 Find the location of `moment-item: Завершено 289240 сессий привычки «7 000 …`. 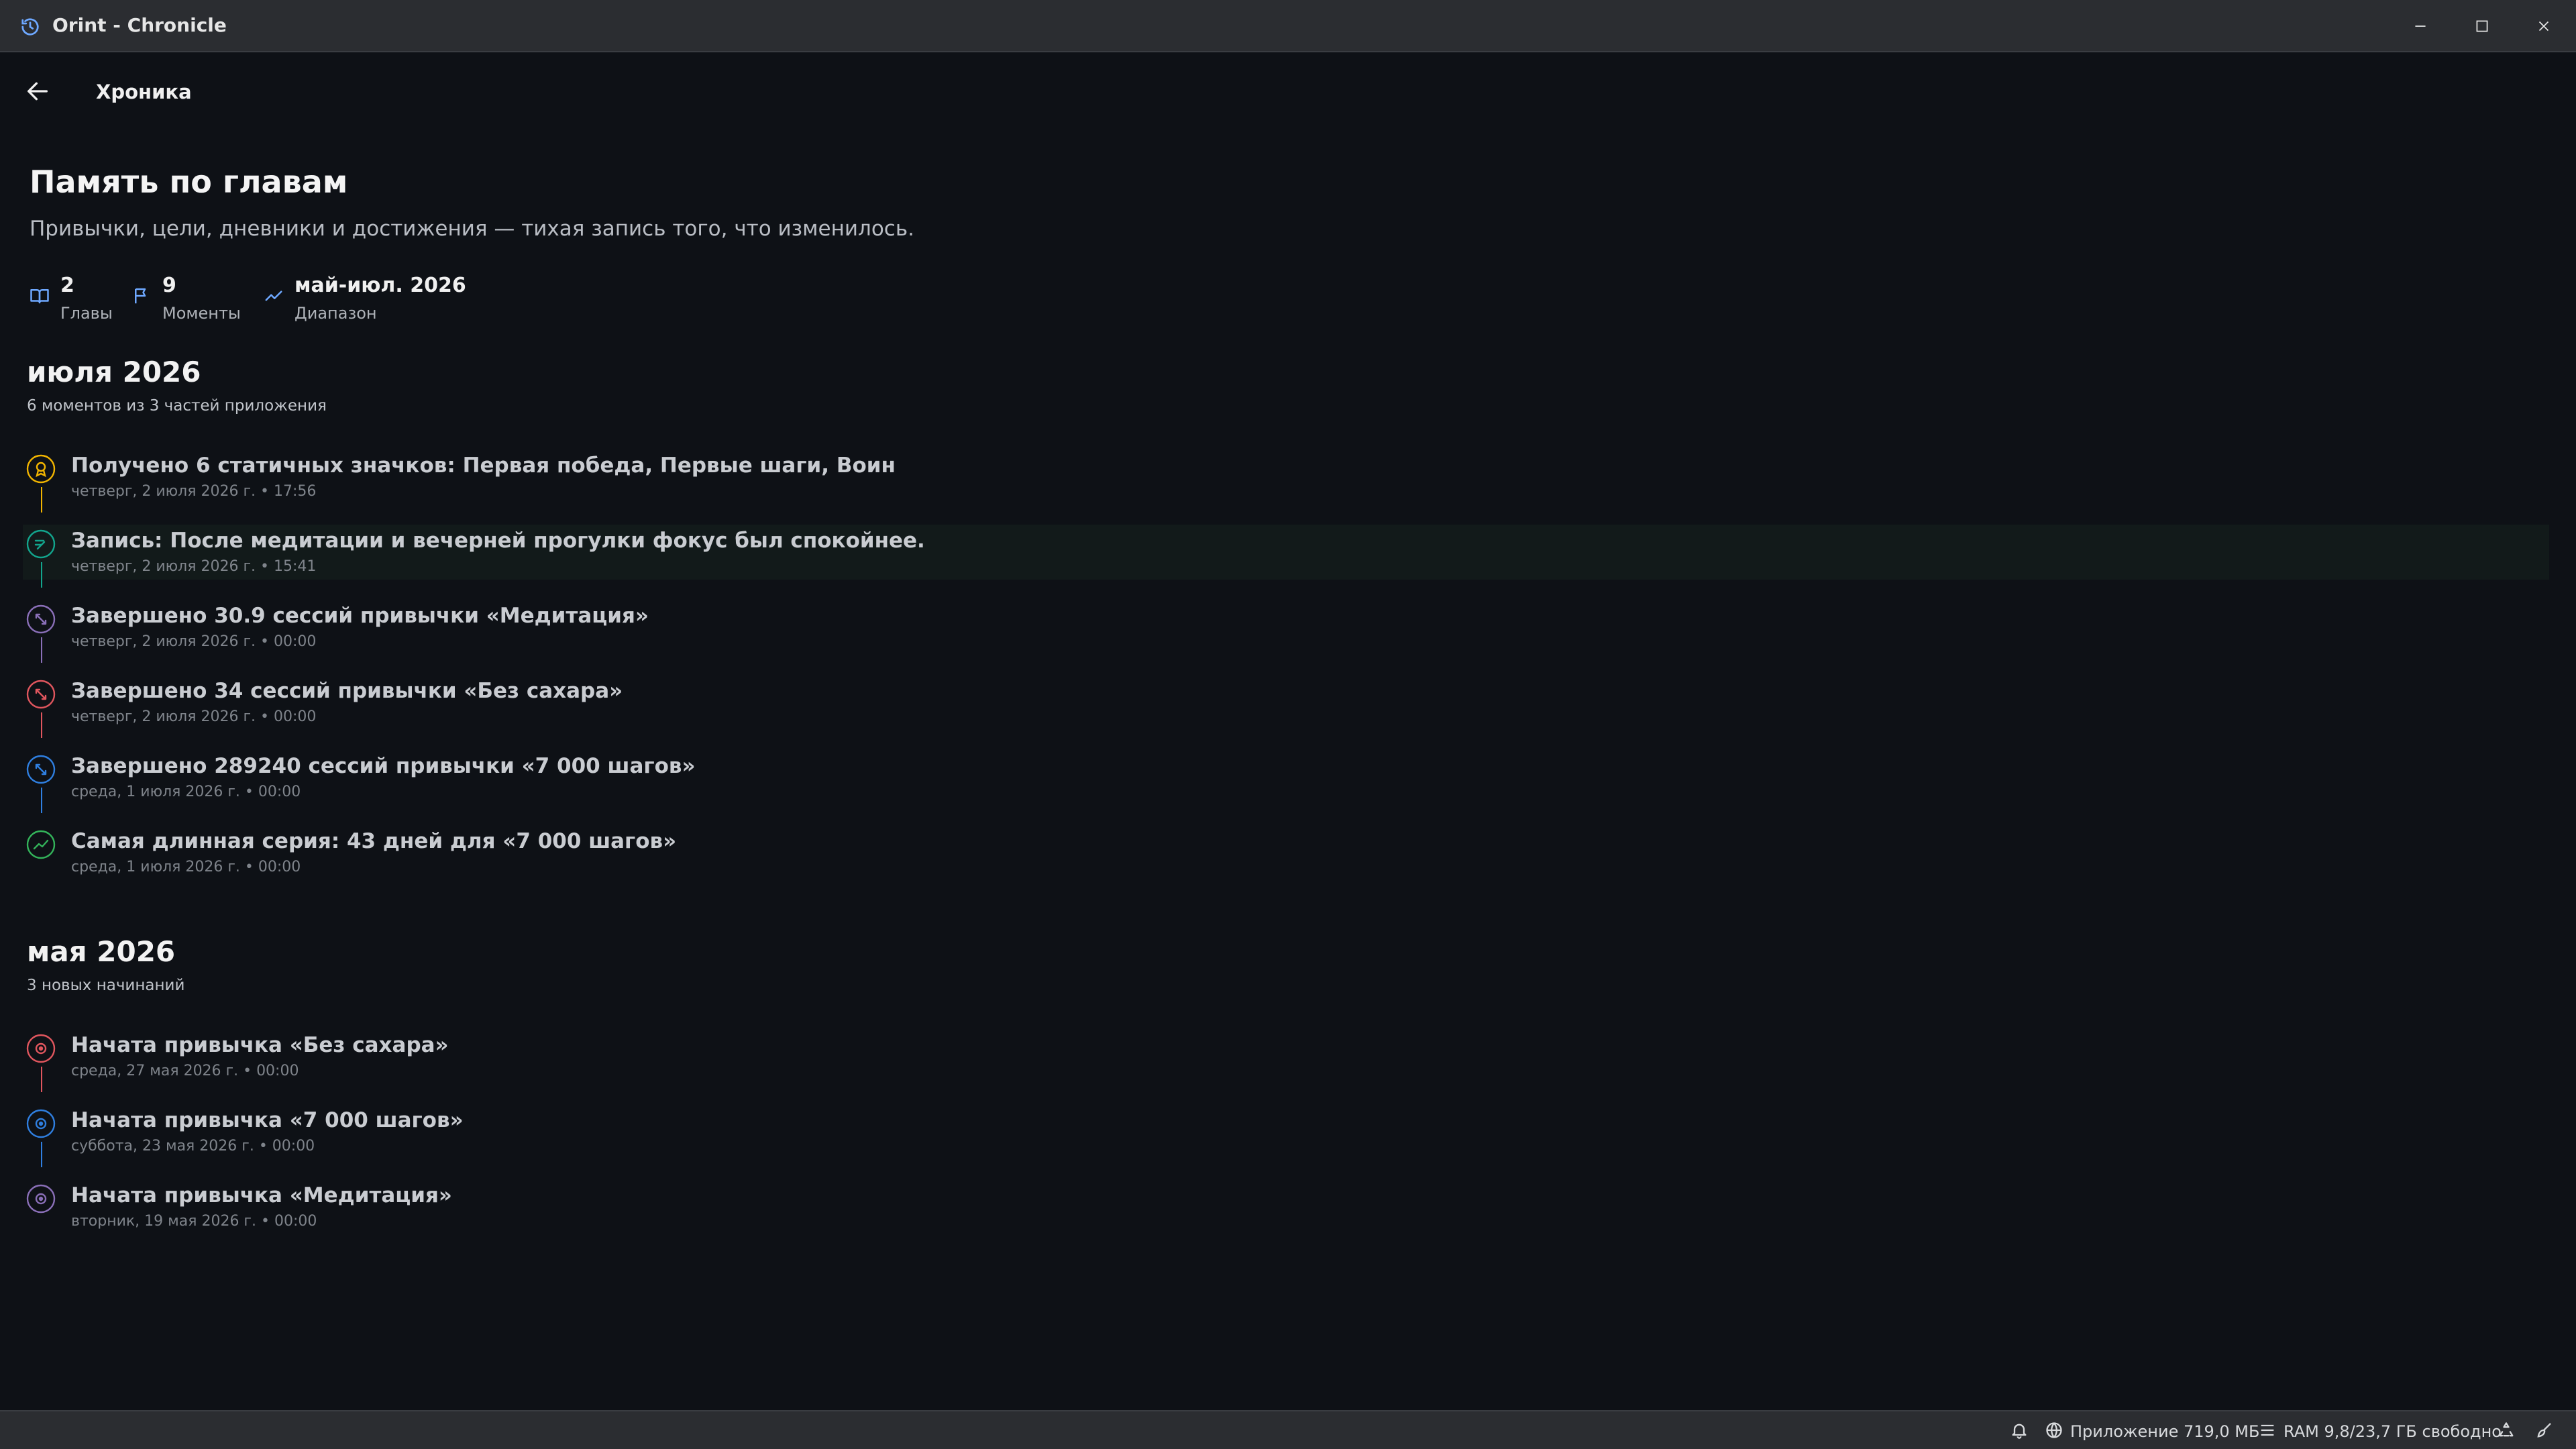

moment-item: Завершено 289240 сессий привычки «7 000 … is located at coordinates (1286, 781).